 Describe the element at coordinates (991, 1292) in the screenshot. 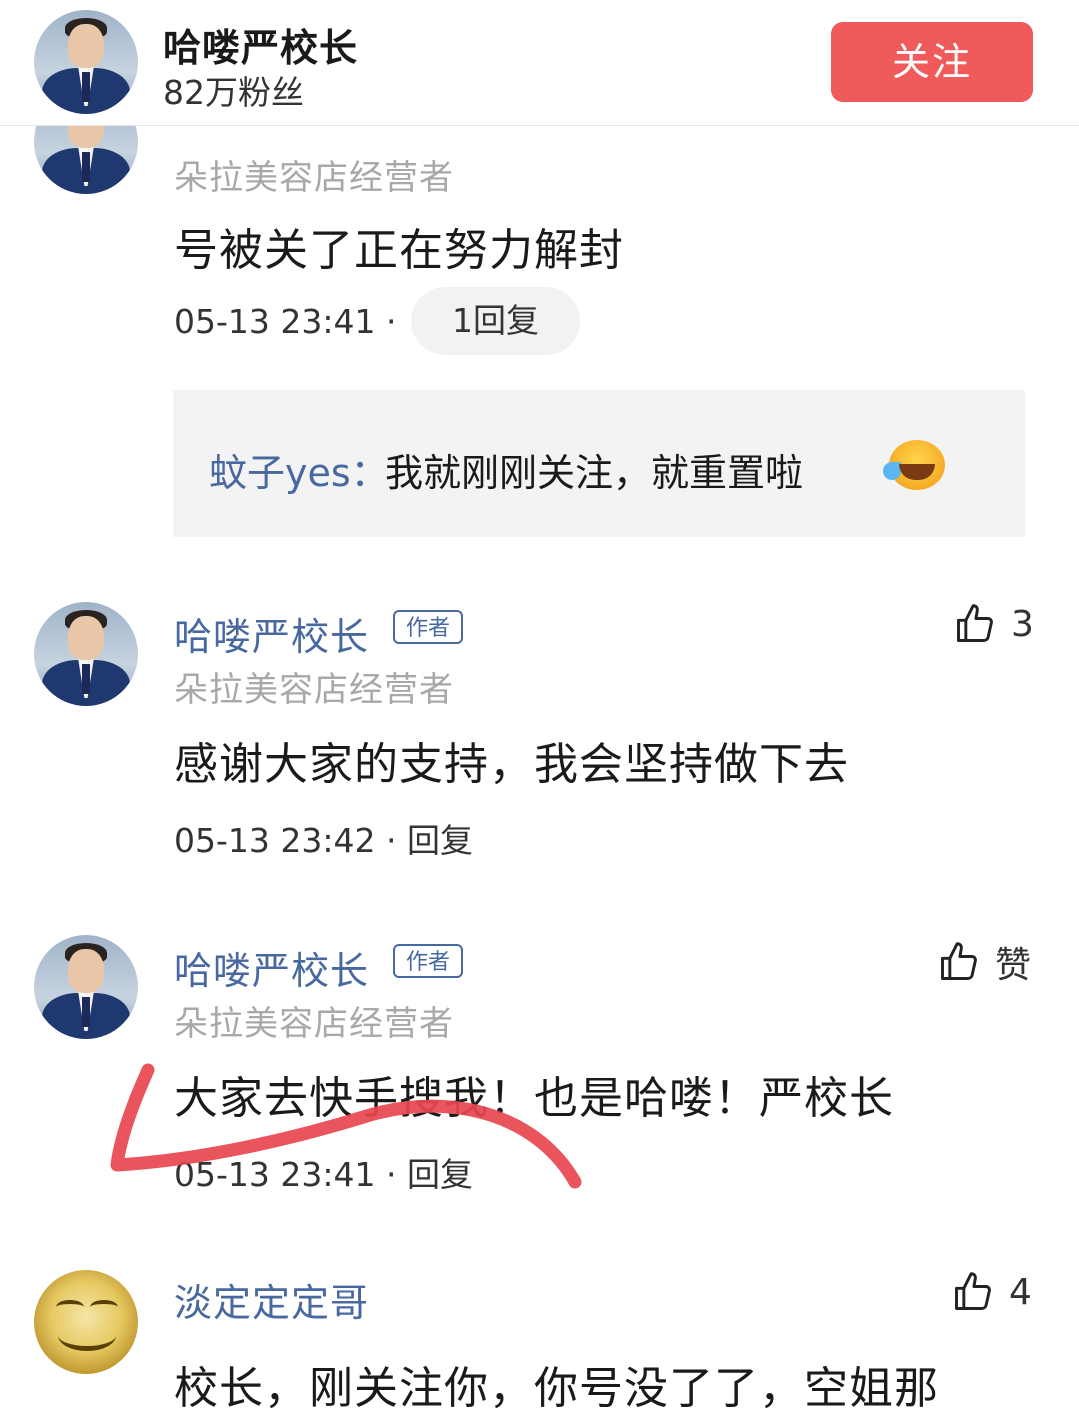

I see `like-button: 4` at that location.